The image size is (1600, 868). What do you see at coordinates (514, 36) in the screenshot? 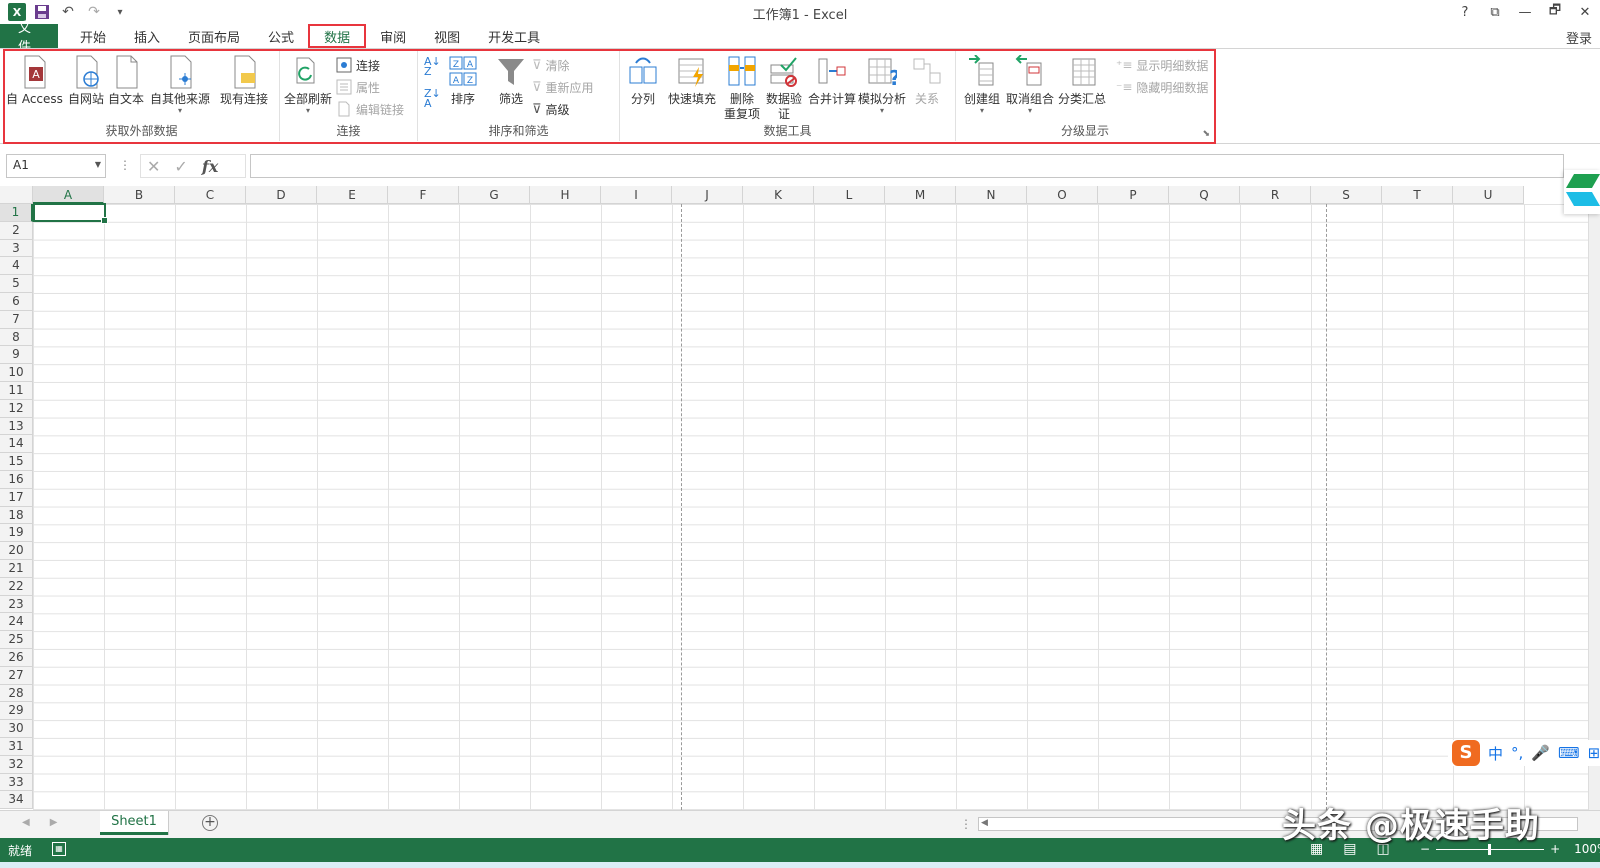
I see `tab-developer: 开发工具` at bounding box center [514, 36].